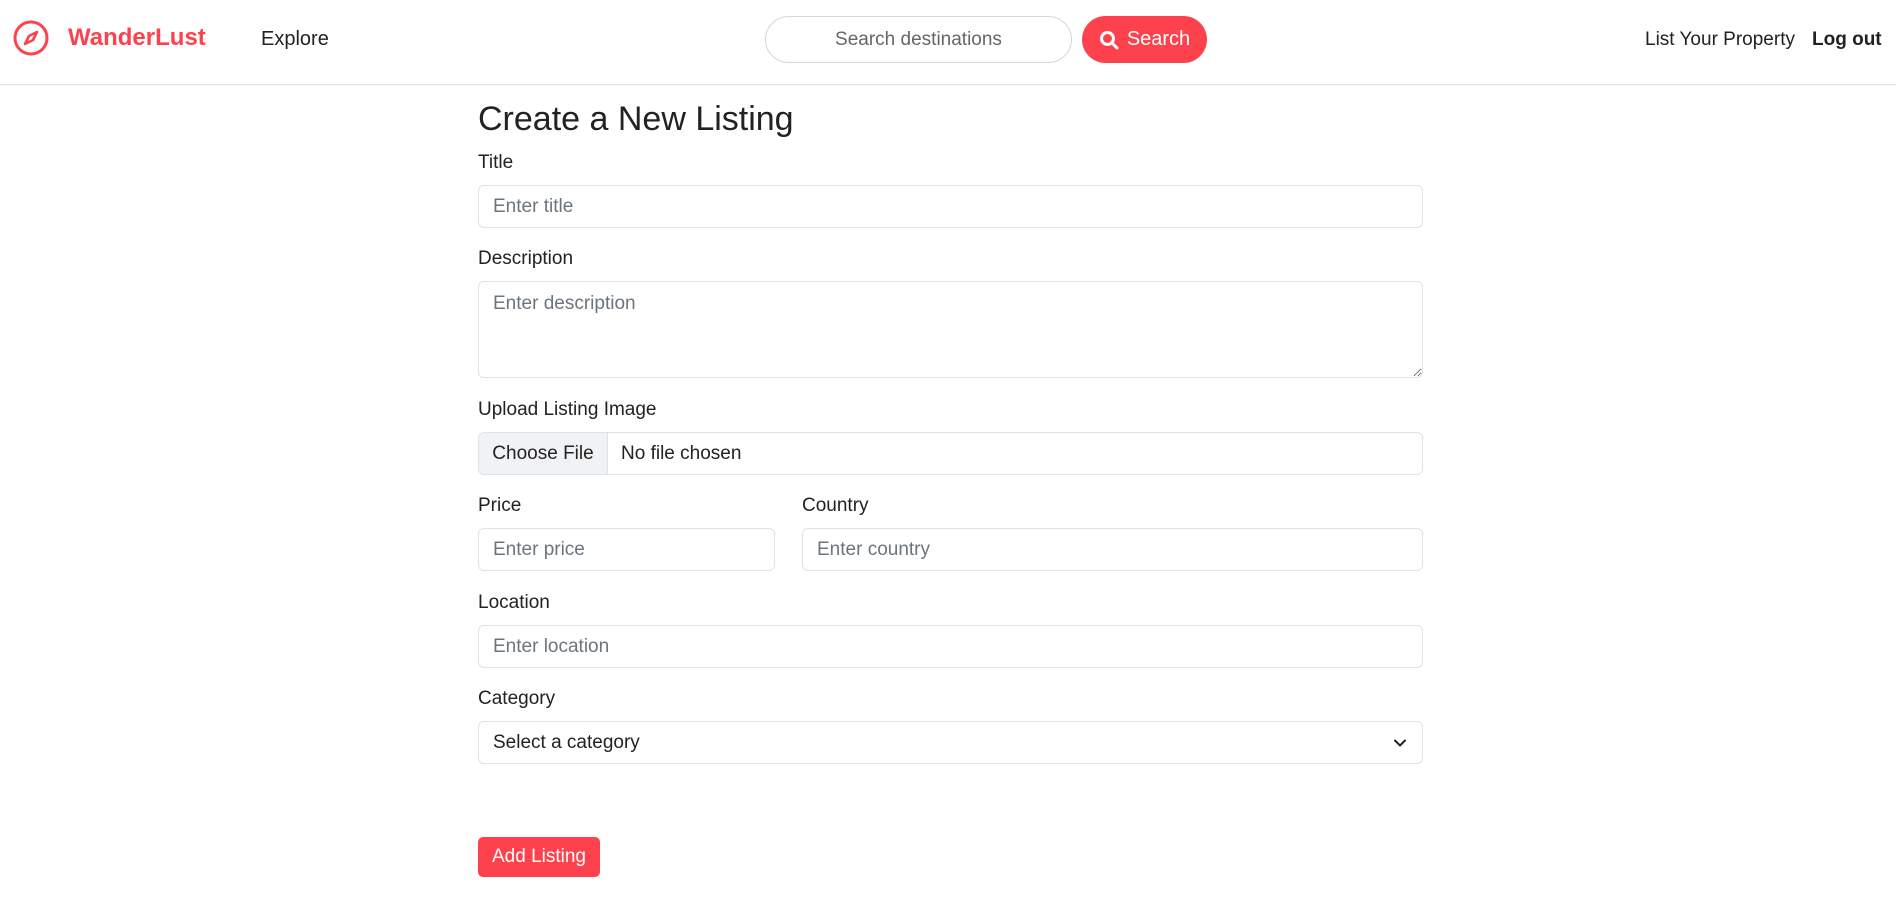 The width and height of the screenshot is (1896, 904). Describe the element at coordinates (517, 698) in the screenshot. I see `category-label: Category` at that location.